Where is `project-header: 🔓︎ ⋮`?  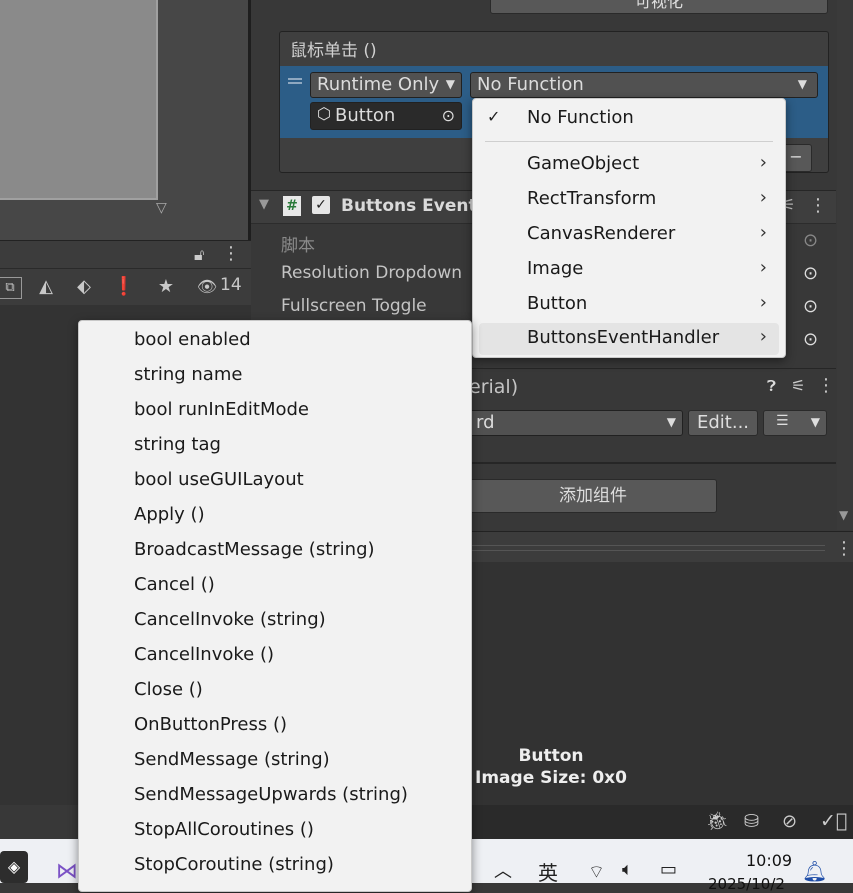 project-header: 🔓︎ ⋮ is located at coordinates (126, 254).